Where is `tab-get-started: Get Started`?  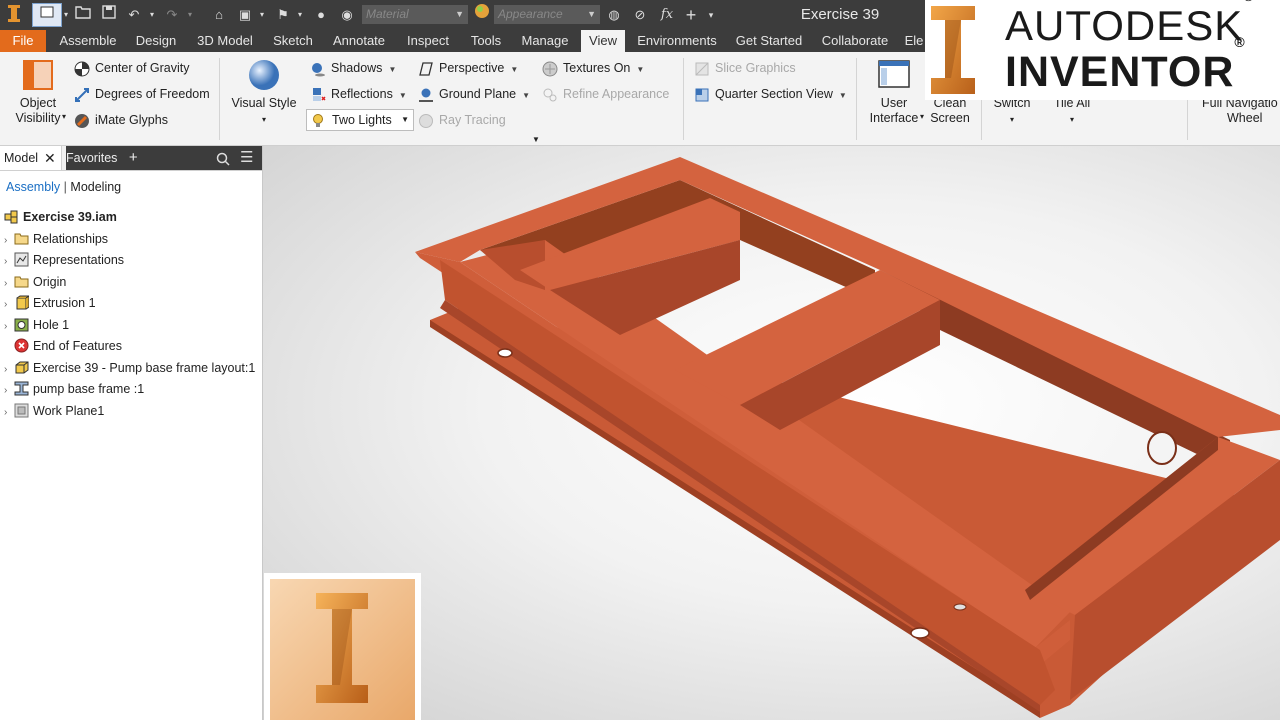
tab-get-started: Get Started is located at coordinates (769, 41).